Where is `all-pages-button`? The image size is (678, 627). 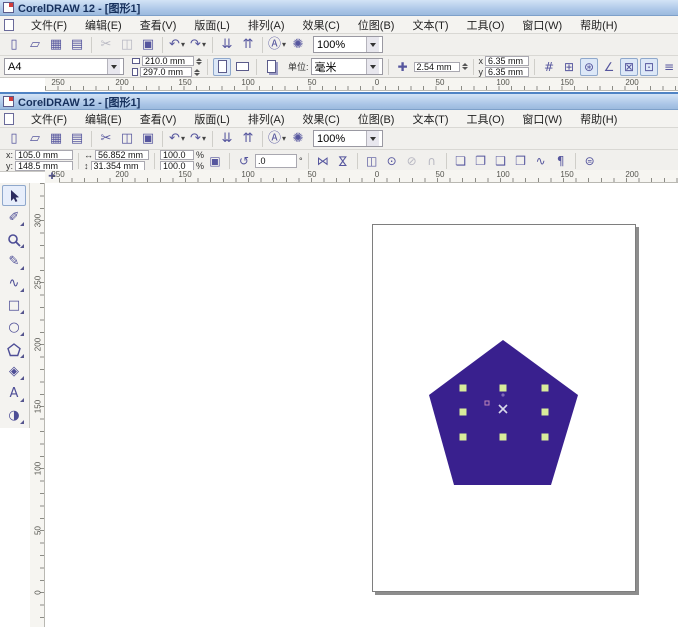
all-pages-button is located at coordinates (271, 67).